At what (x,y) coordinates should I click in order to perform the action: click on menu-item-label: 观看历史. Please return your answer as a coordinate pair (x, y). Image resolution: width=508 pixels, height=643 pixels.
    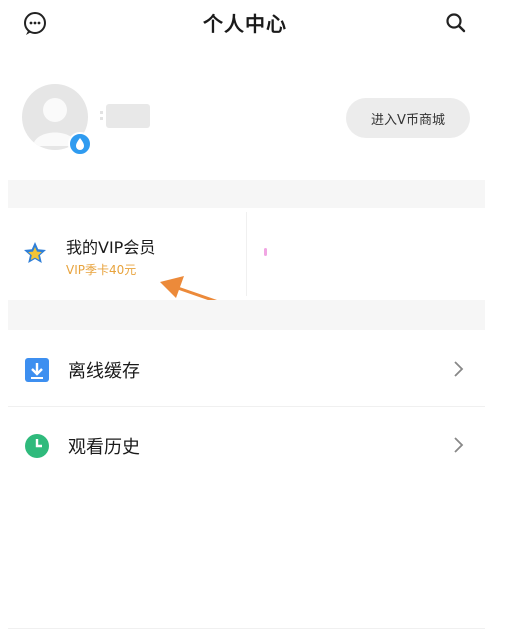
    Looking at the image, I should click on (104, 447).